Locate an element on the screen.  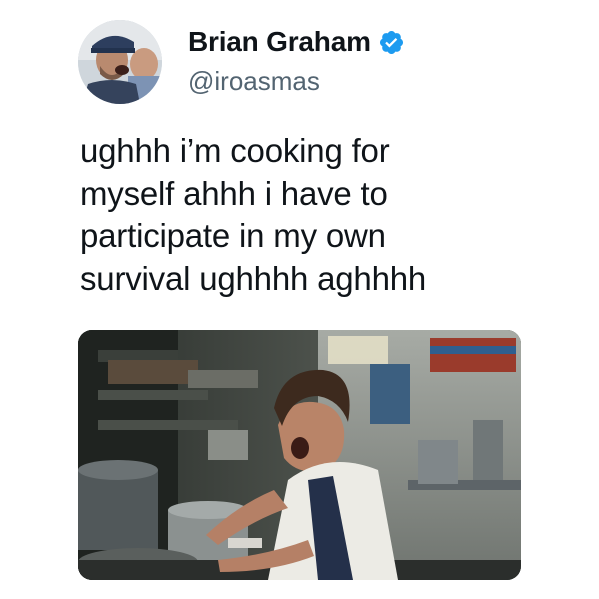
author-handle: @iroasmas is located at coordinates (254, 81).